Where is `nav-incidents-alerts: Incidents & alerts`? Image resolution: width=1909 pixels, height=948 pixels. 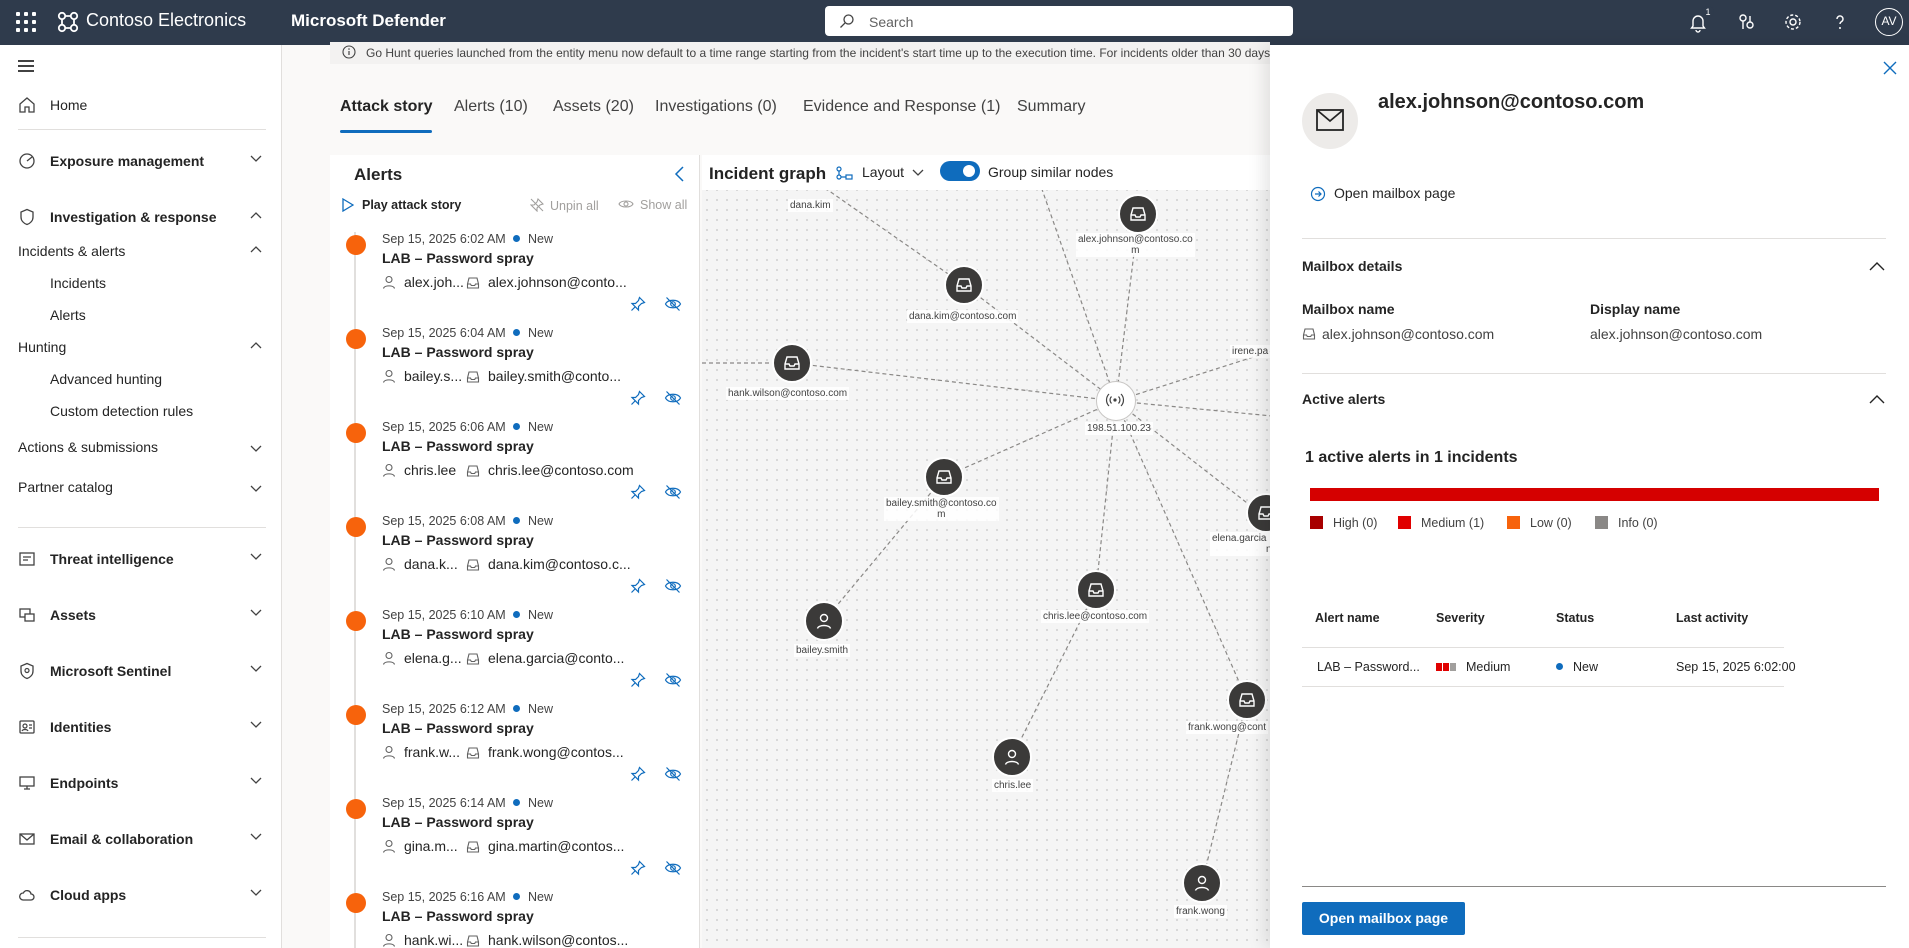
nav-incidents-alerts: Incidents & alerts is located at coordinates (141, 251).